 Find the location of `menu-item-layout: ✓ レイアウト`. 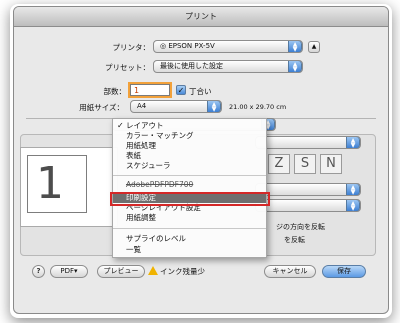

menu-item-layout: ✓ レイアウト is located at coordinates (189, 126).